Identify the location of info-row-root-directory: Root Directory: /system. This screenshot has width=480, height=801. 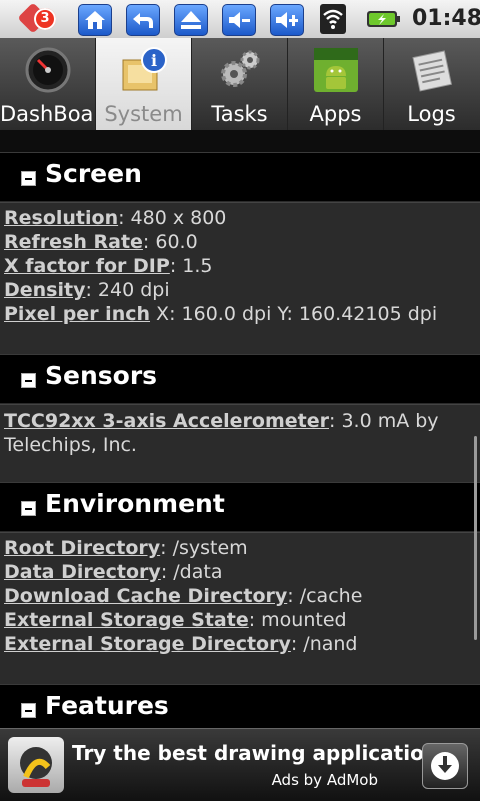
(126, 548).